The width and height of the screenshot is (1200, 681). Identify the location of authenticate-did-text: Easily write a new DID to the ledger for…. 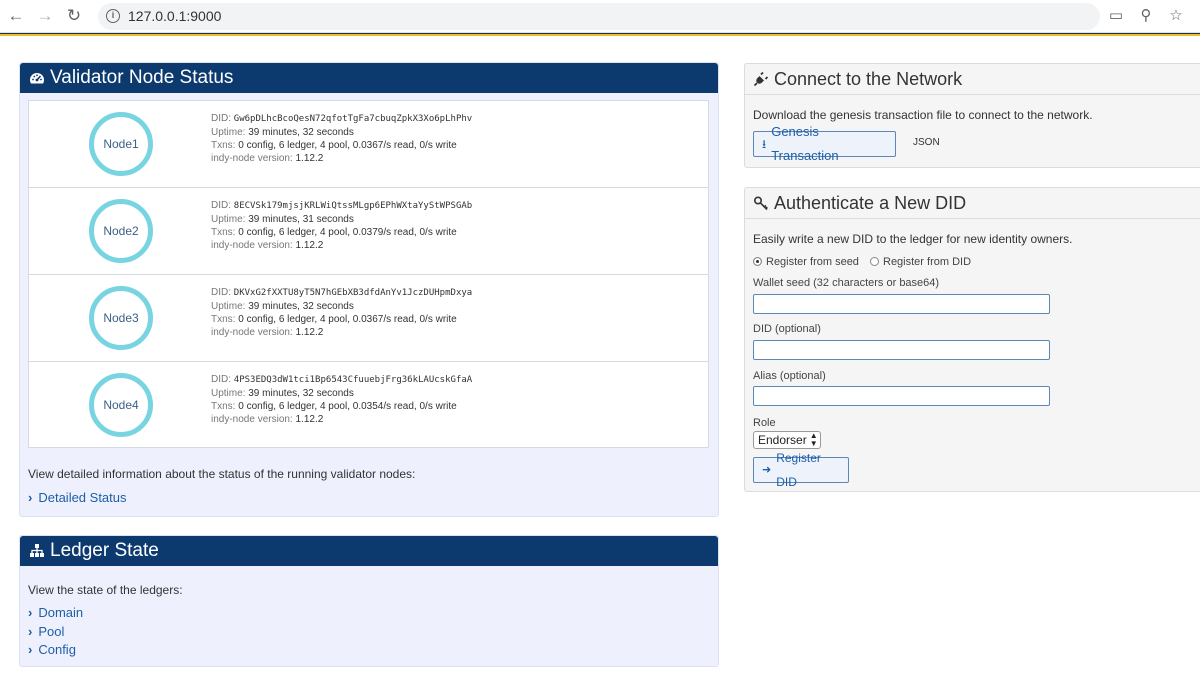
(913, 239).